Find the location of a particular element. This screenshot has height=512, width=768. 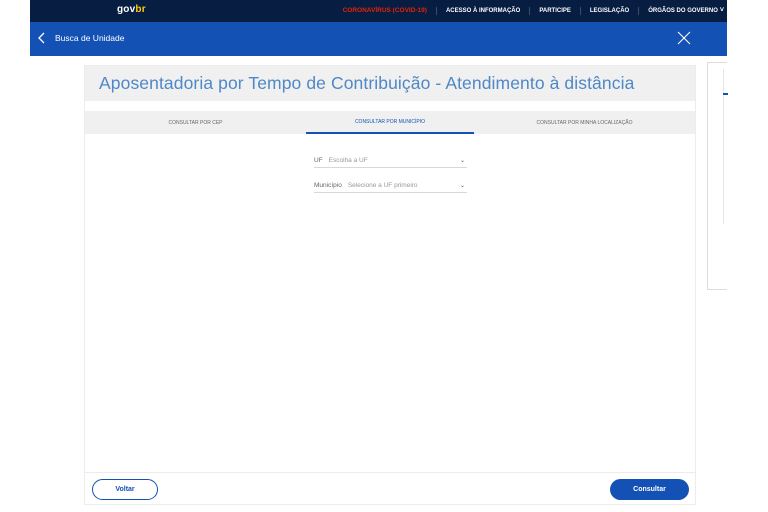

municipio-select: Município Selecione a UF primeiro ⌄ is located at coordinates (390, 186).